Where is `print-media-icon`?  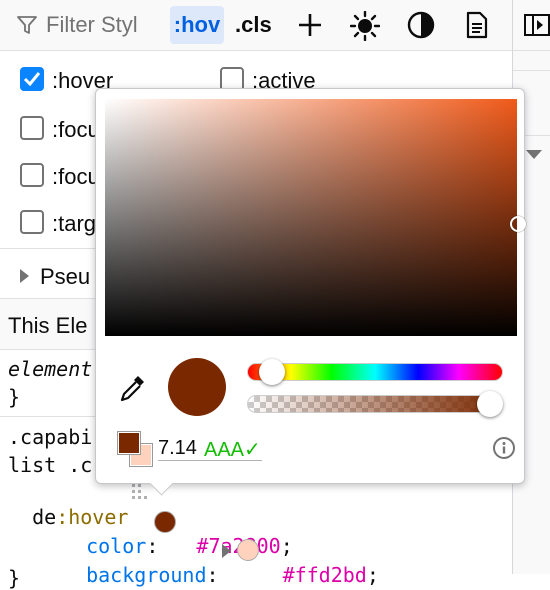
print-media-icon is located at coordinates (477, 25).